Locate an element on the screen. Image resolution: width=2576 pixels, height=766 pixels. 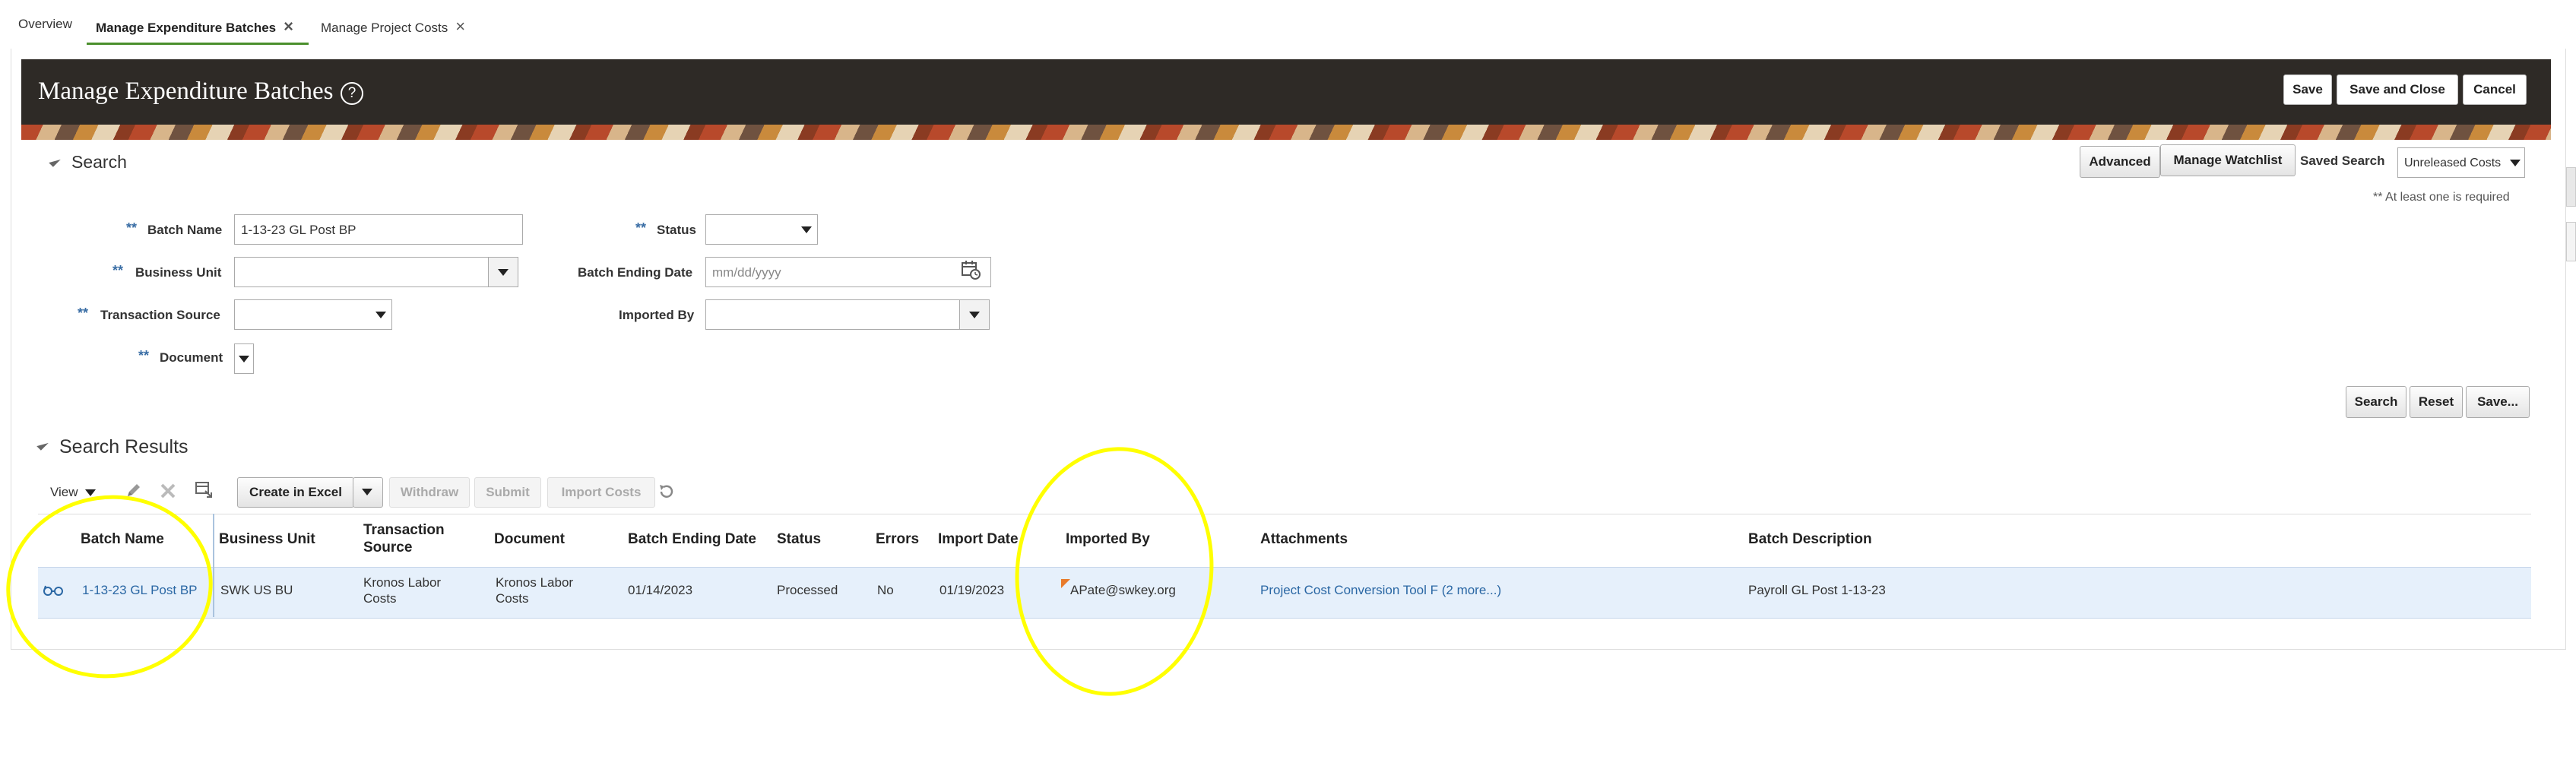
search-results-title: Search Results is located at coordinates (124, 446).